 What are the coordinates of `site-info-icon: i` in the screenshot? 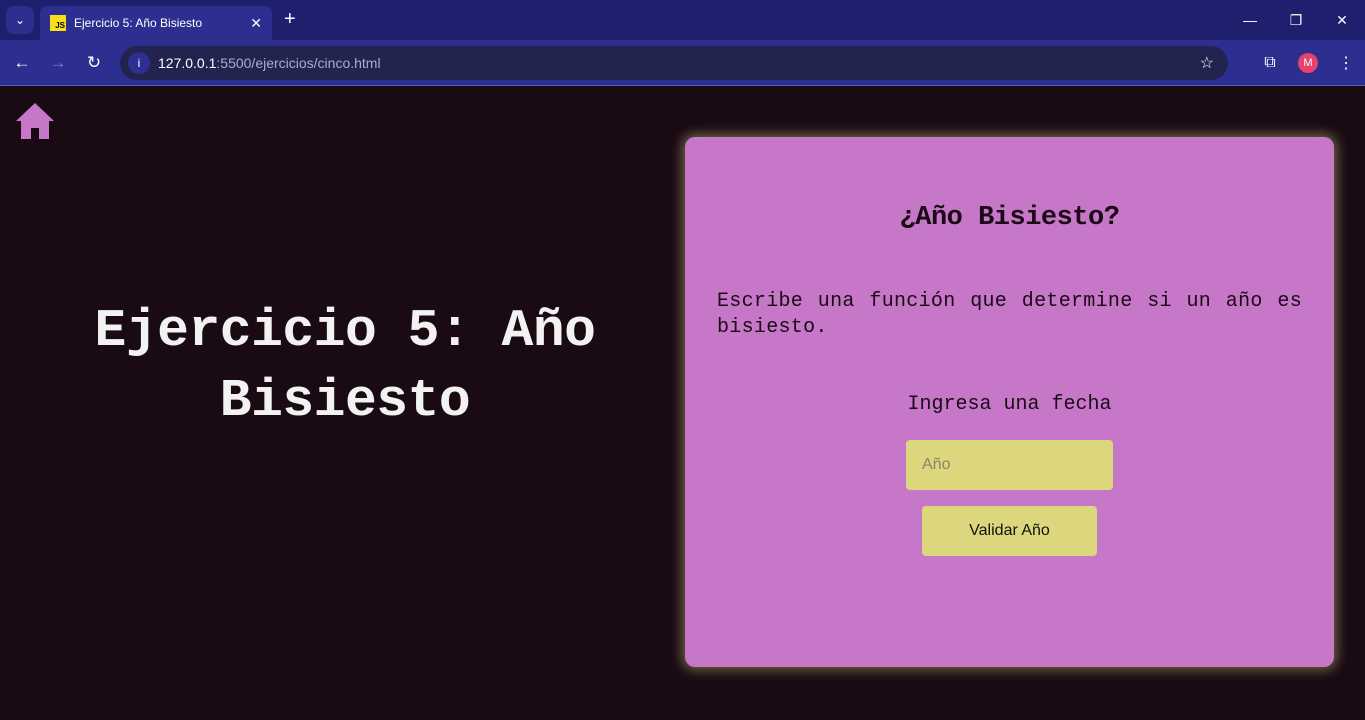 It's located at (139, 63).